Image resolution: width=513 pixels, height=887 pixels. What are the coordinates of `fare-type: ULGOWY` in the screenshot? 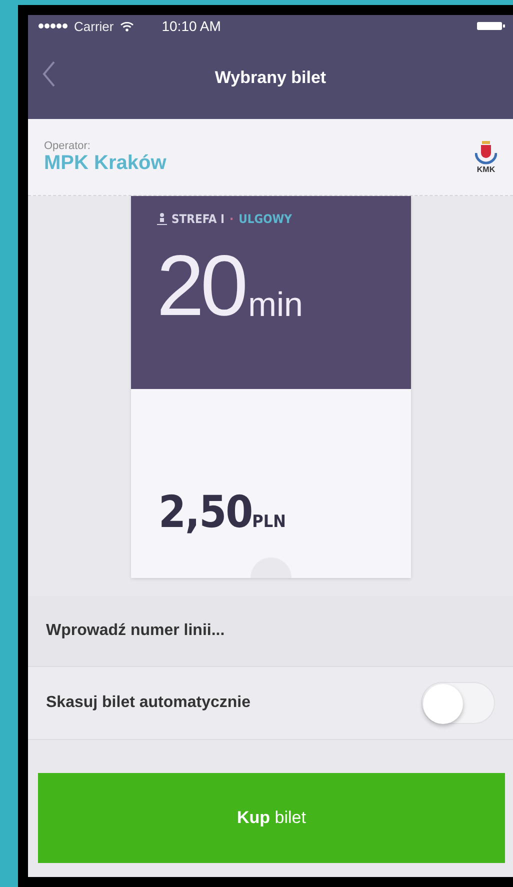 It's located at (265, 219).